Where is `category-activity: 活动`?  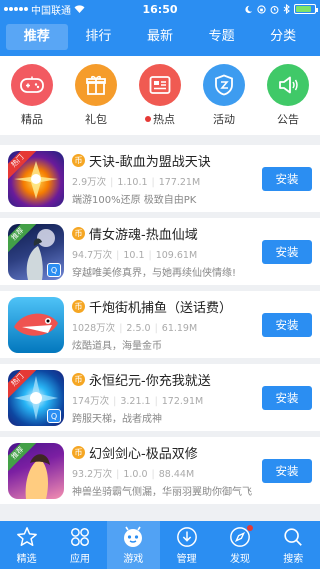 category-activity: 活动 is located at coordinates (224, 99).